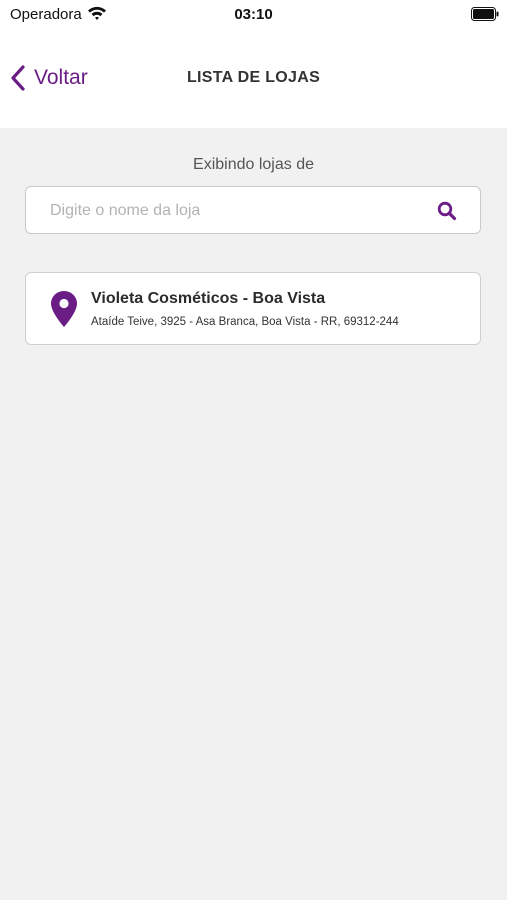 Image resolution: width=507 pixels, height=900 pixels. What do you see at coordinates (240, 211) in the screenshot?
I see `search-input` at bounding box center [240, 211].